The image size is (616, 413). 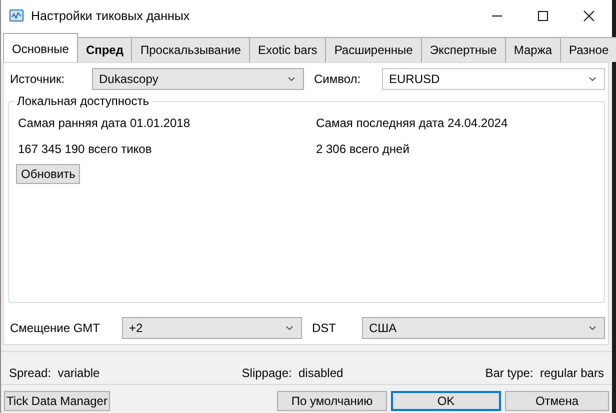 What do you see at coordinates (212, 328) in the screenshot?
I see `gmt-dropdown: +2` at bounding box center [212, 328].